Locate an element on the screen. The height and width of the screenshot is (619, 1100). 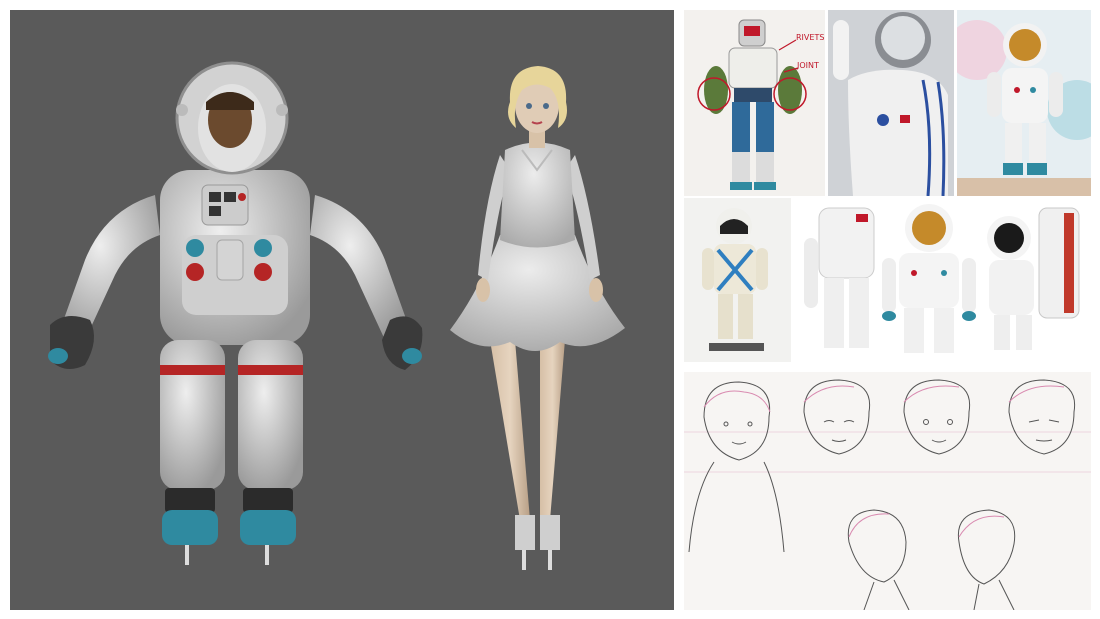
reference-photo-astronaut-waving is located at coordinates (891, 103).